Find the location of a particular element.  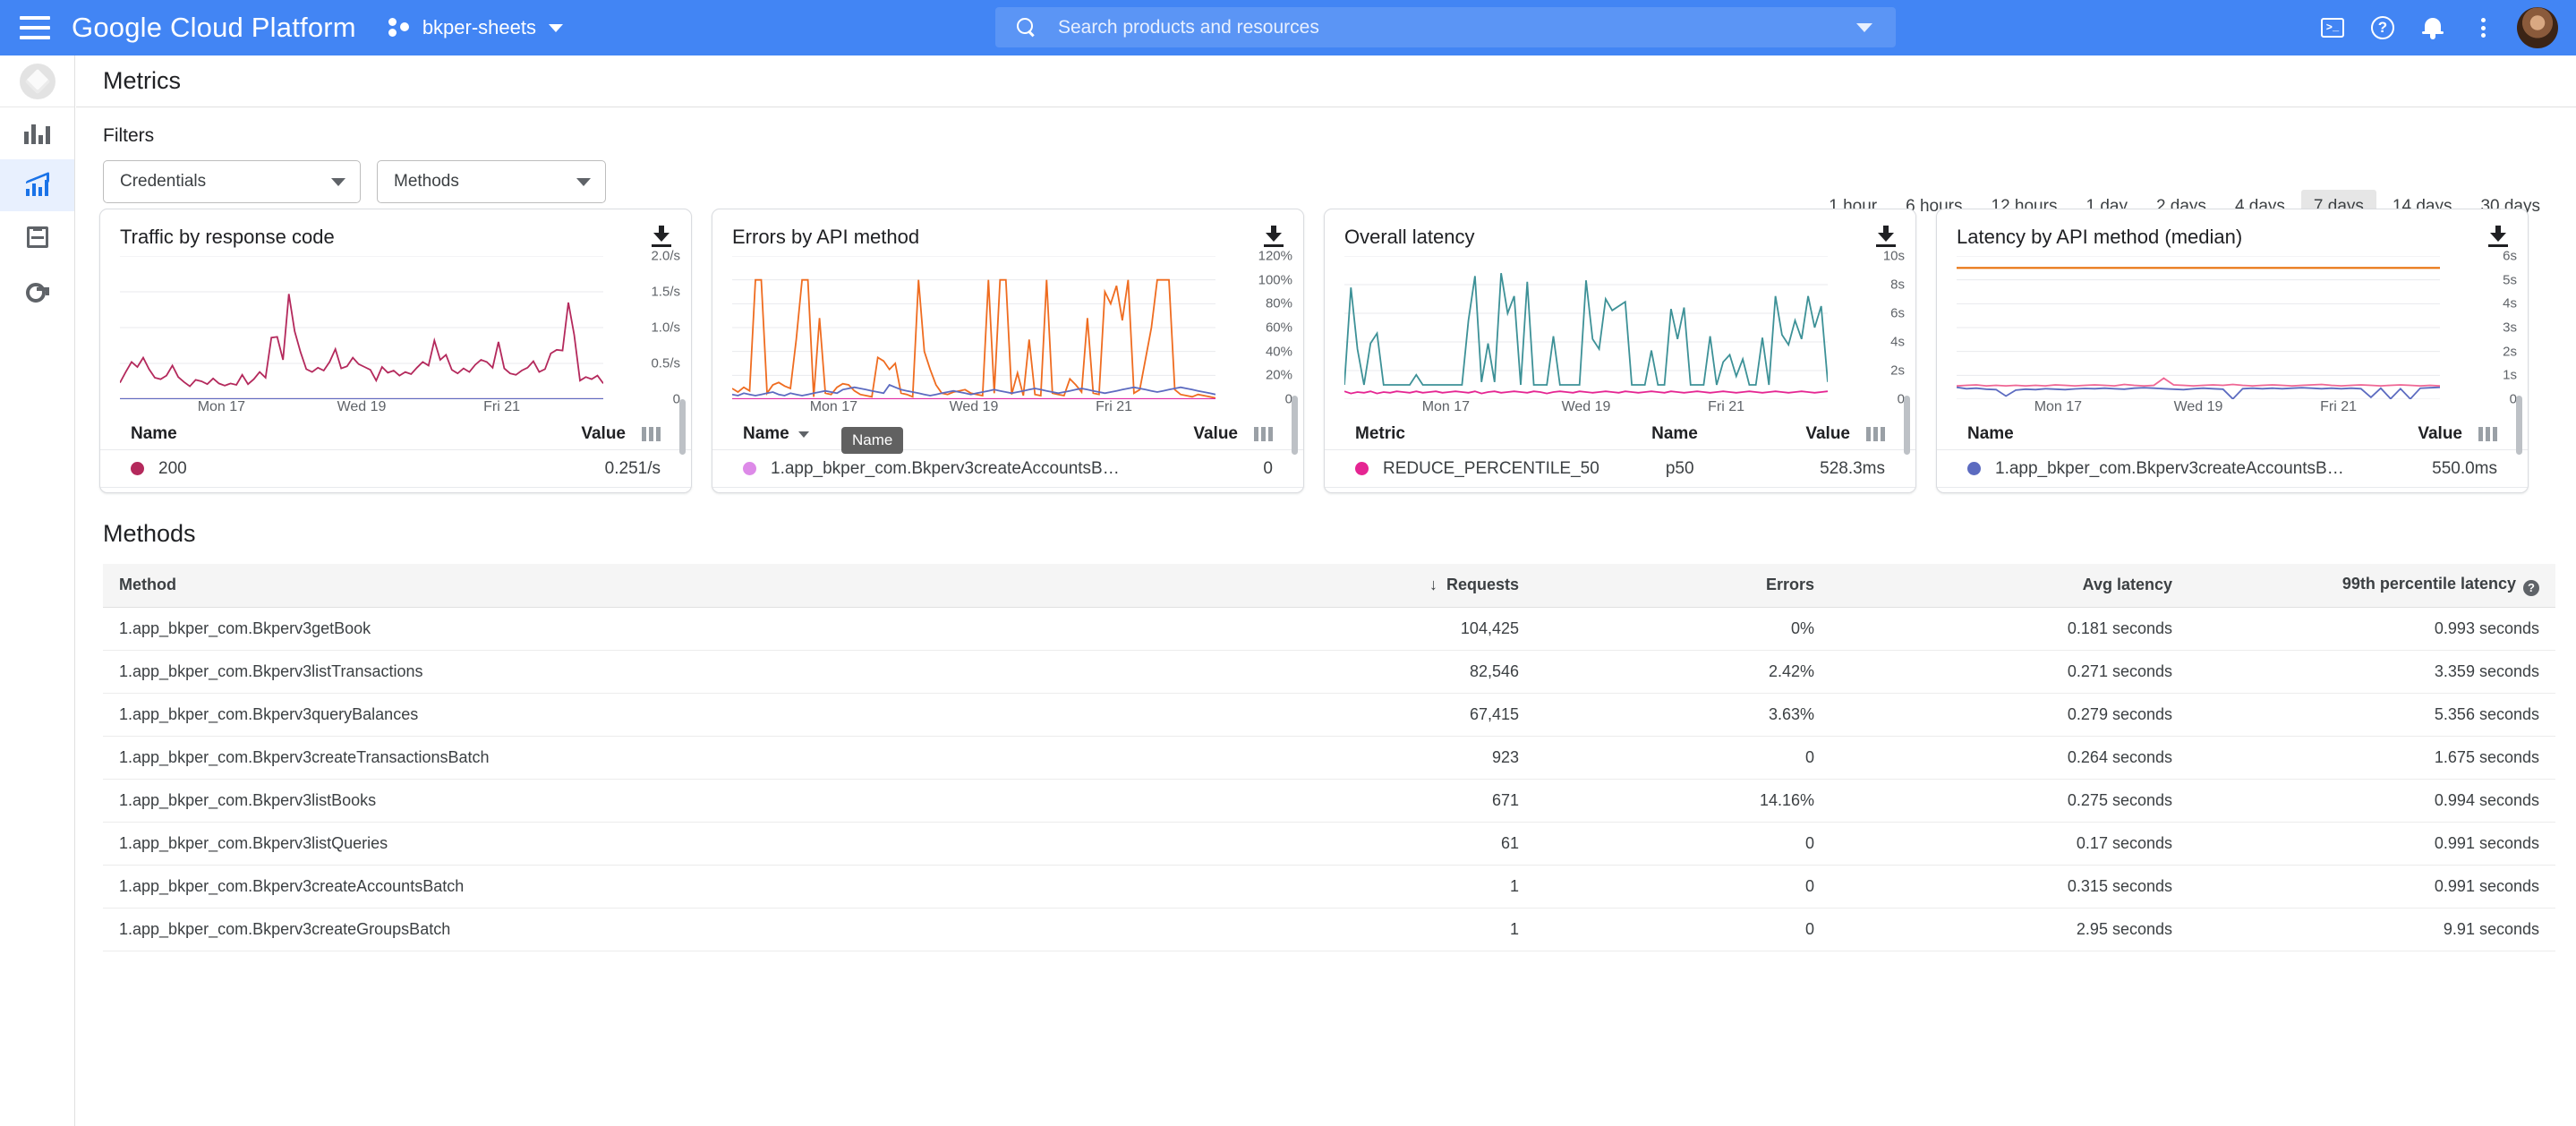

sidebar-item-dashboard is located at coordinates (37, 133).